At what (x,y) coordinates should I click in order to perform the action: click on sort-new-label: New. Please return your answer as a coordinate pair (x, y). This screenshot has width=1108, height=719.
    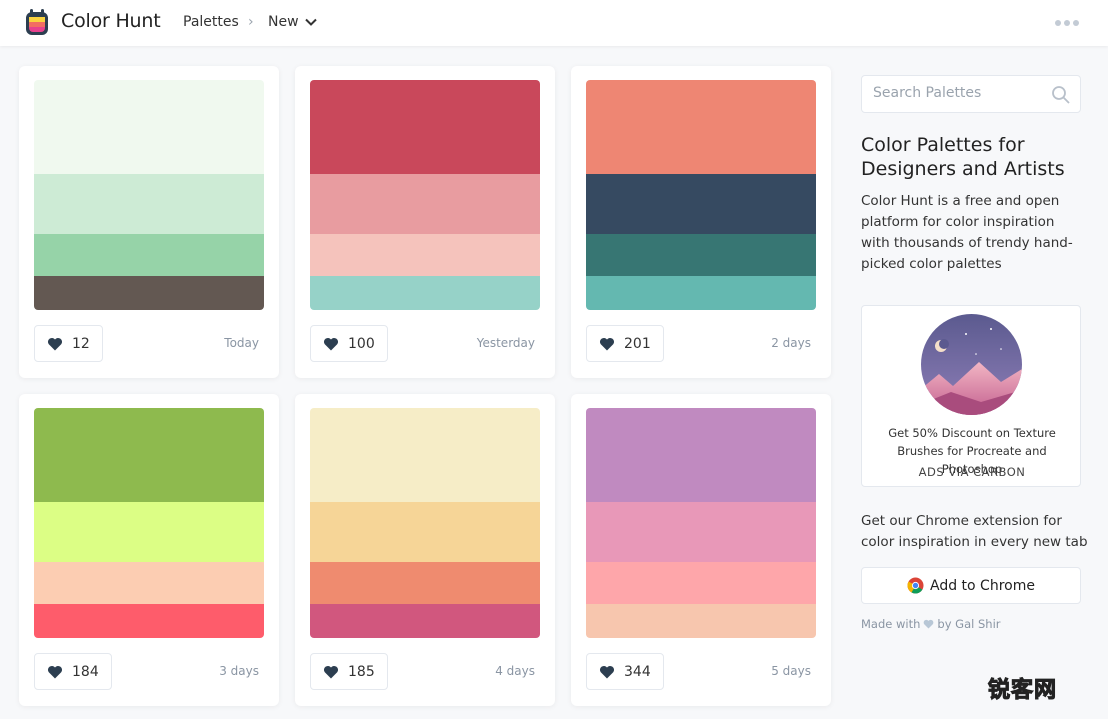
    Looking at the image, I should click on (283, 22).